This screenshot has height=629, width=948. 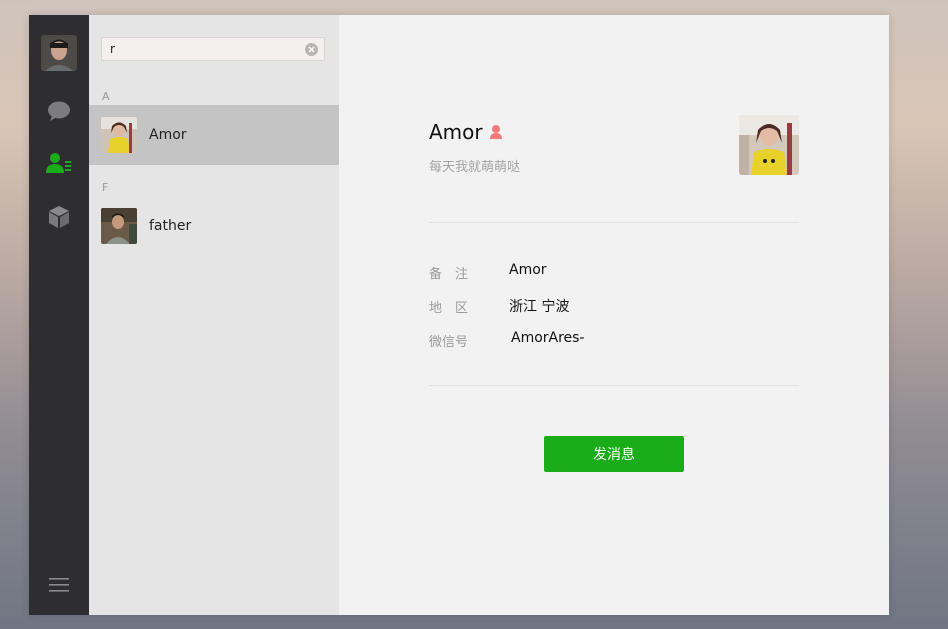 What do you see at coordinates (59, 53) in the screenshot?
I see `my-avatar` at bounding box center [59, 53].